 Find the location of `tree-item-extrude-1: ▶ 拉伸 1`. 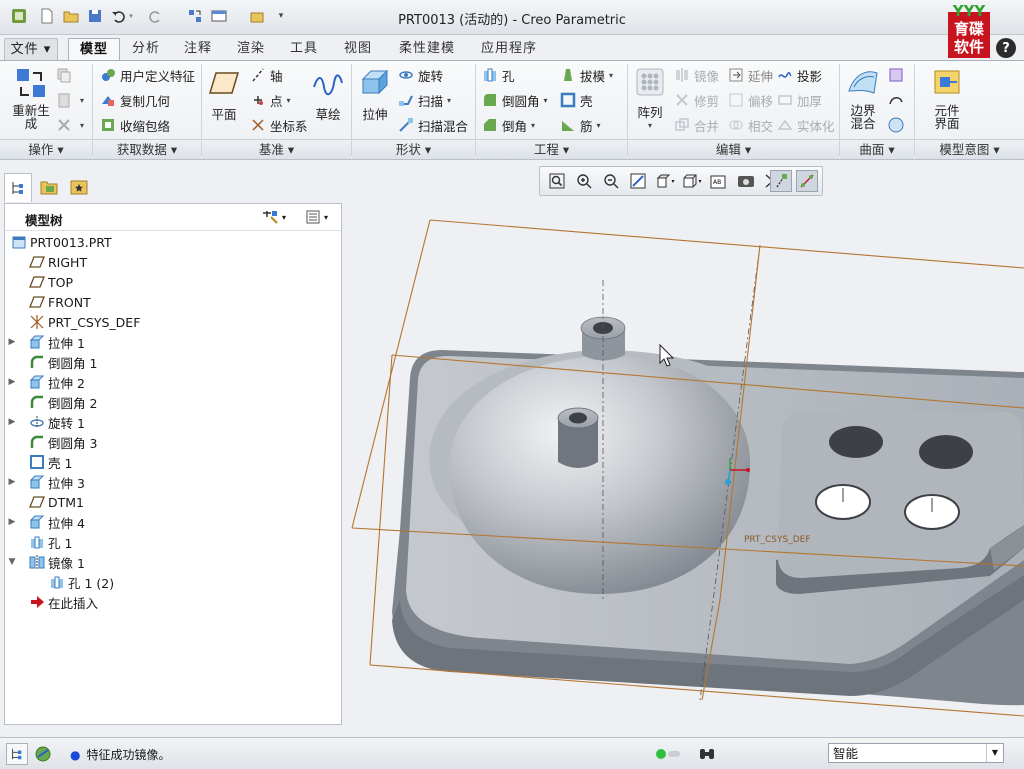

tree-item-extrude-1: ▶ 拉伸 1 is located at coordinates (47, 342).